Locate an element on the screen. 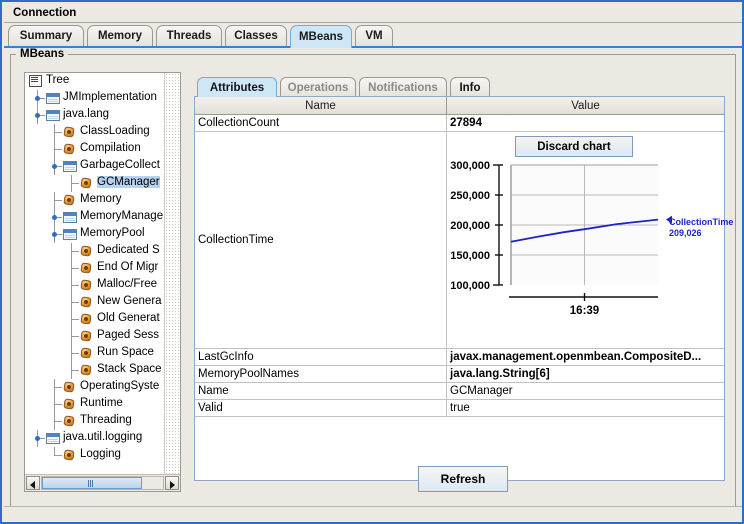 The image size is (744, 524). attribute-name-cell: LastGcInfo is located at coordinates (321, 357).